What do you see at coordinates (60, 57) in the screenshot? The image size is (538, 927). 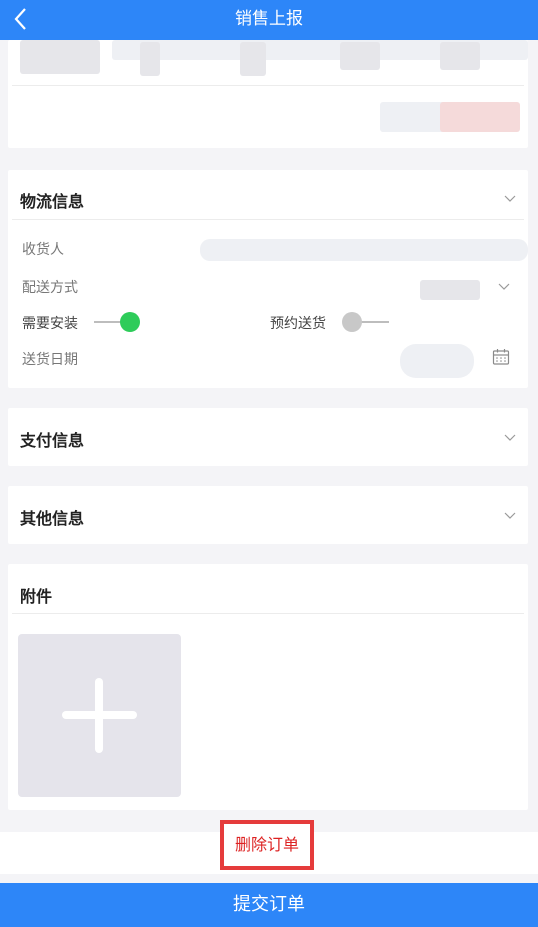 I see `product-thumbnail` at bounding box center [60, 57].